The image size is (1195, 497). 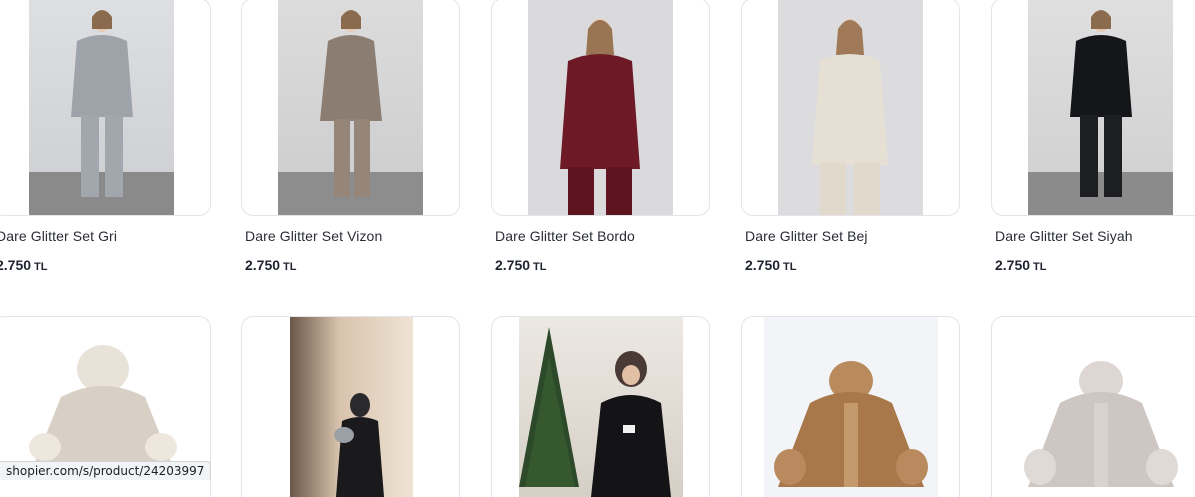 I want to click on product-name: Dare Glitter Set Gri, so click(x=58, y=236).